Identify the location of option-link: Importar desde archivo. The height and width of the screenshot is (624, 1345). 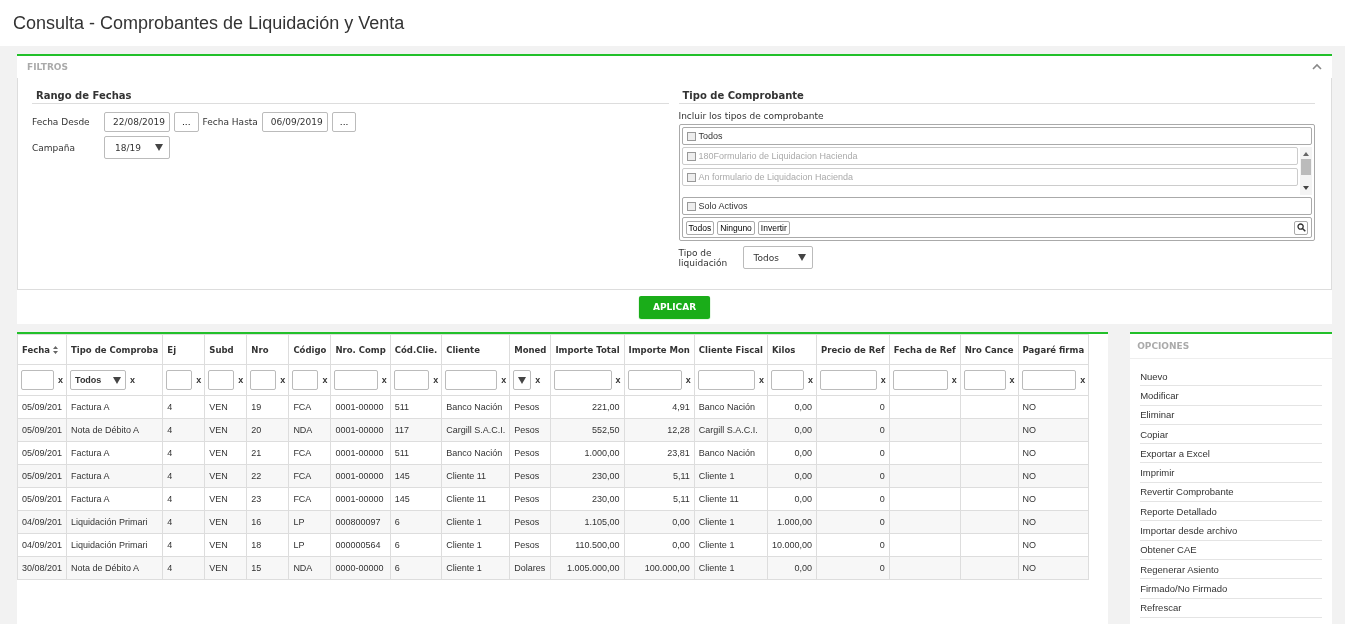
(1231, 531).